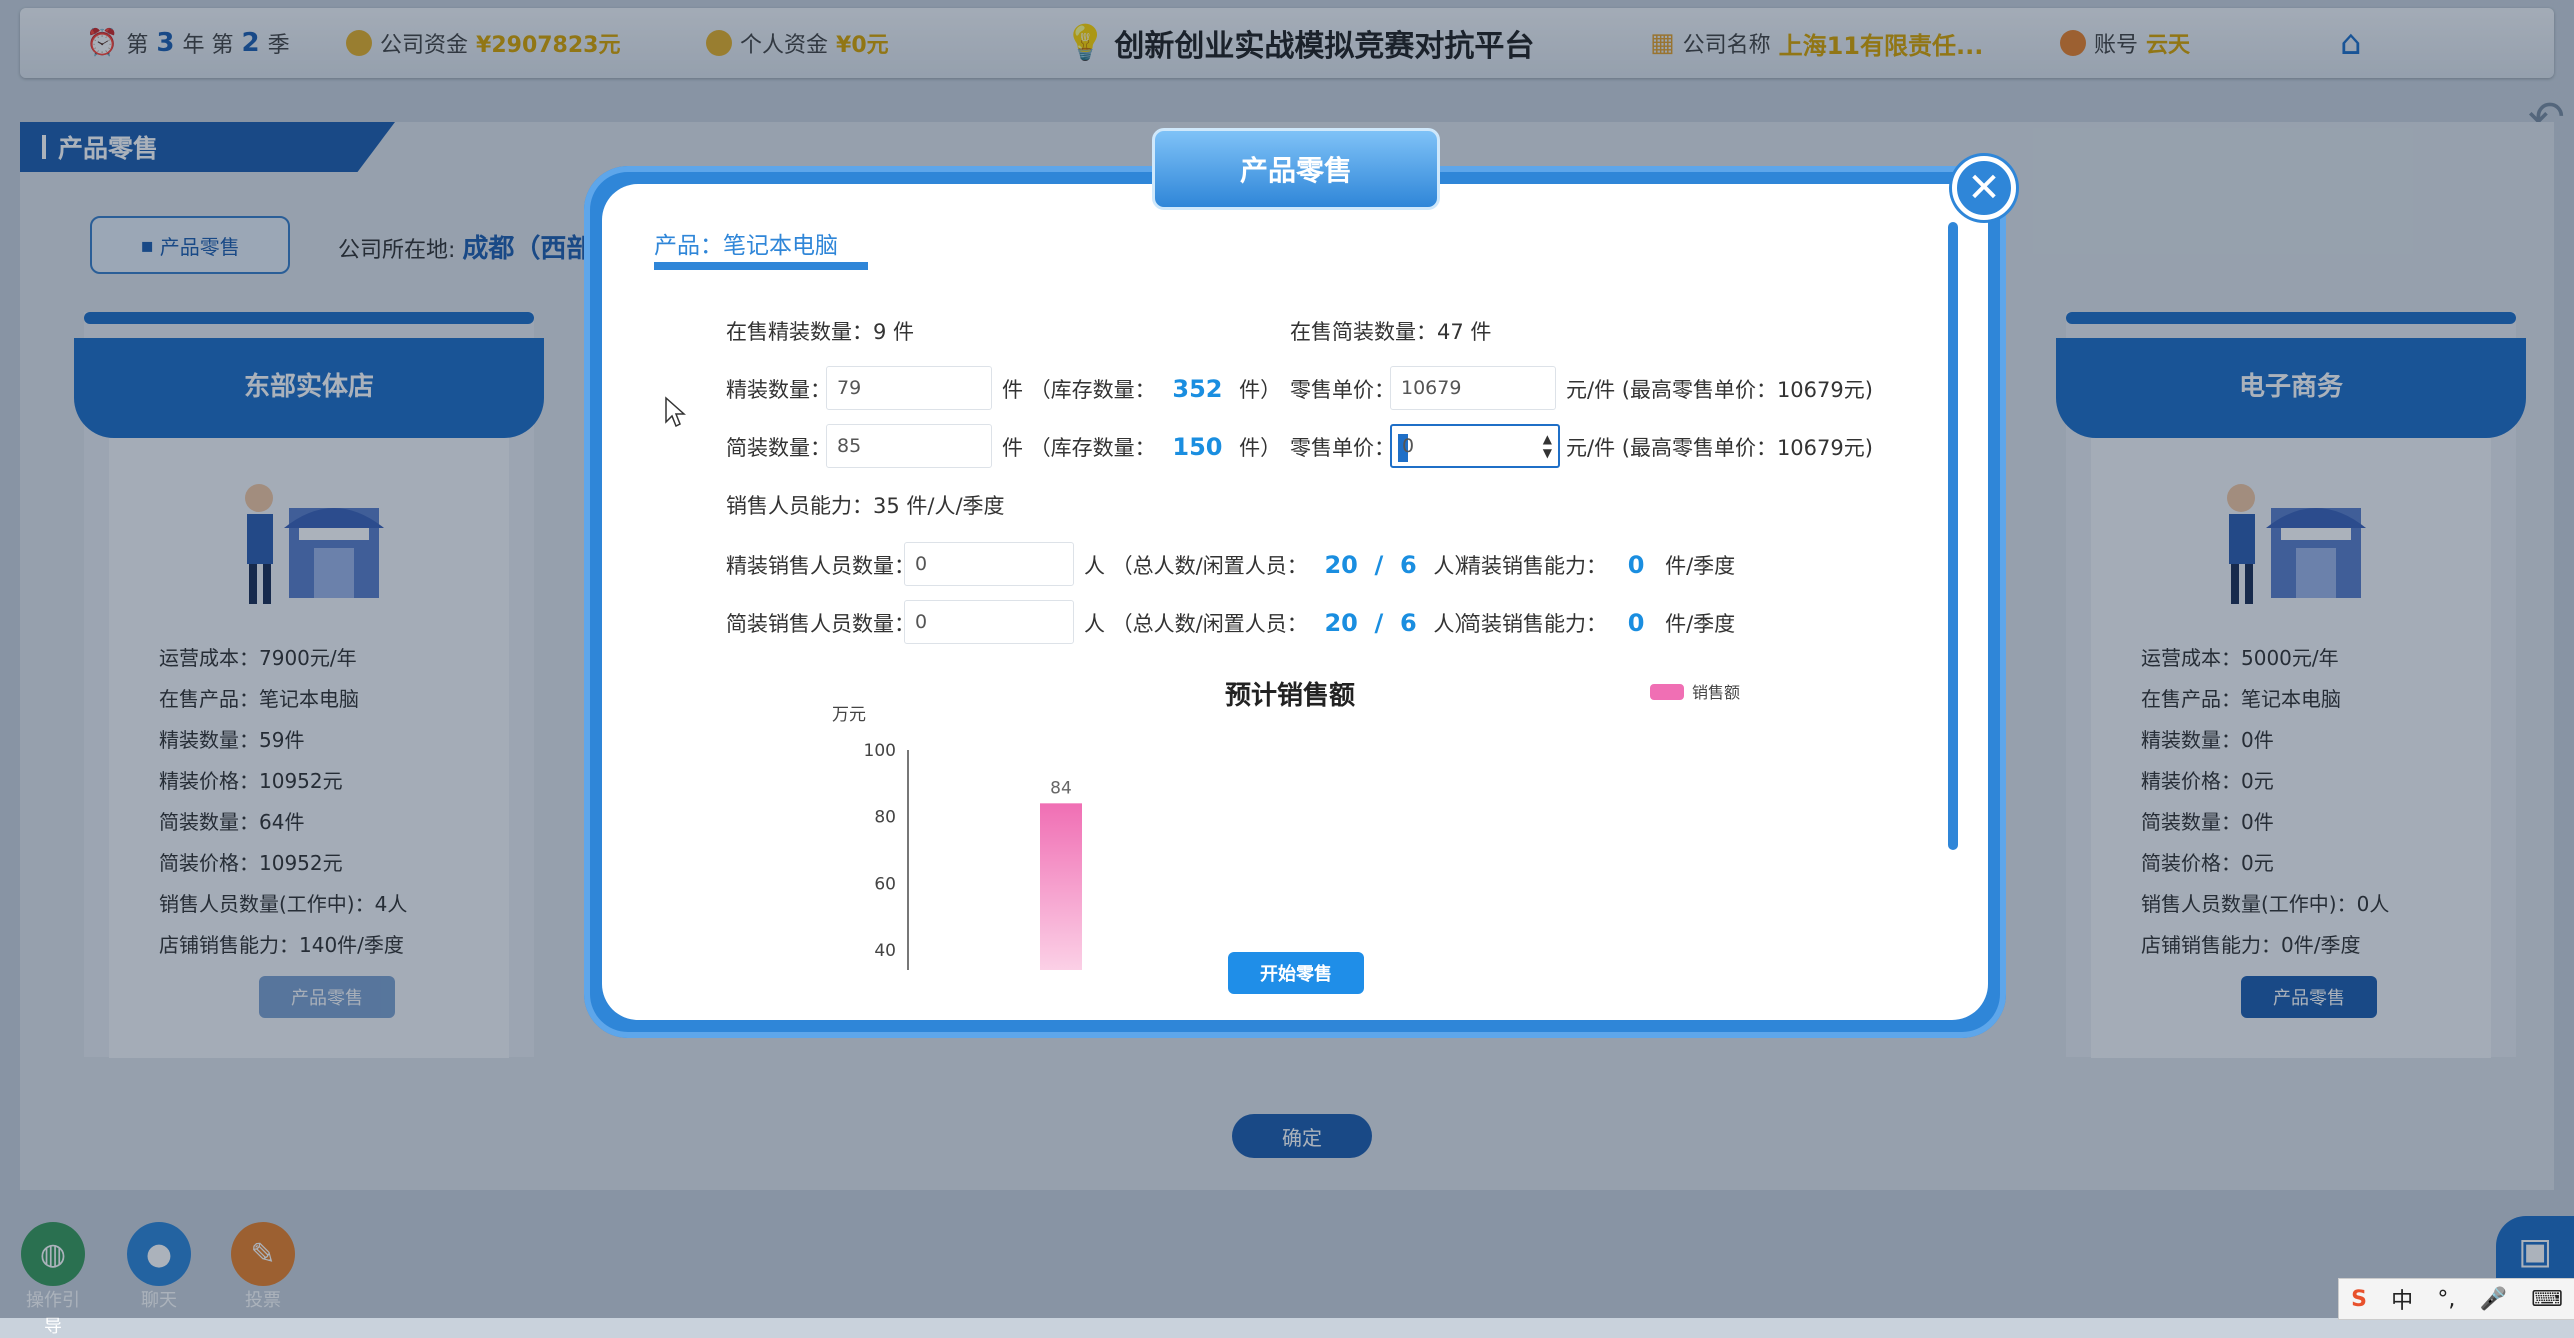  Describe the element at coordinates (1280, 565) in the screenshot. I see `deluxe-staff-count: 人 （总人数/闲置人员： 20 / 6 人）` at that location.